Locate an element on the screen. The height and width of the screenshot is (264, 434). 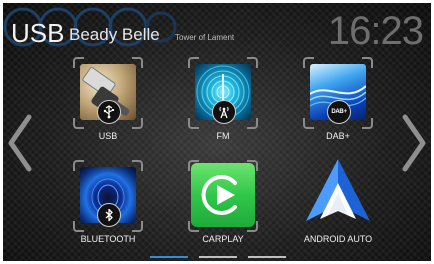
radio-tower-icon is located at coordinates (224, 112).